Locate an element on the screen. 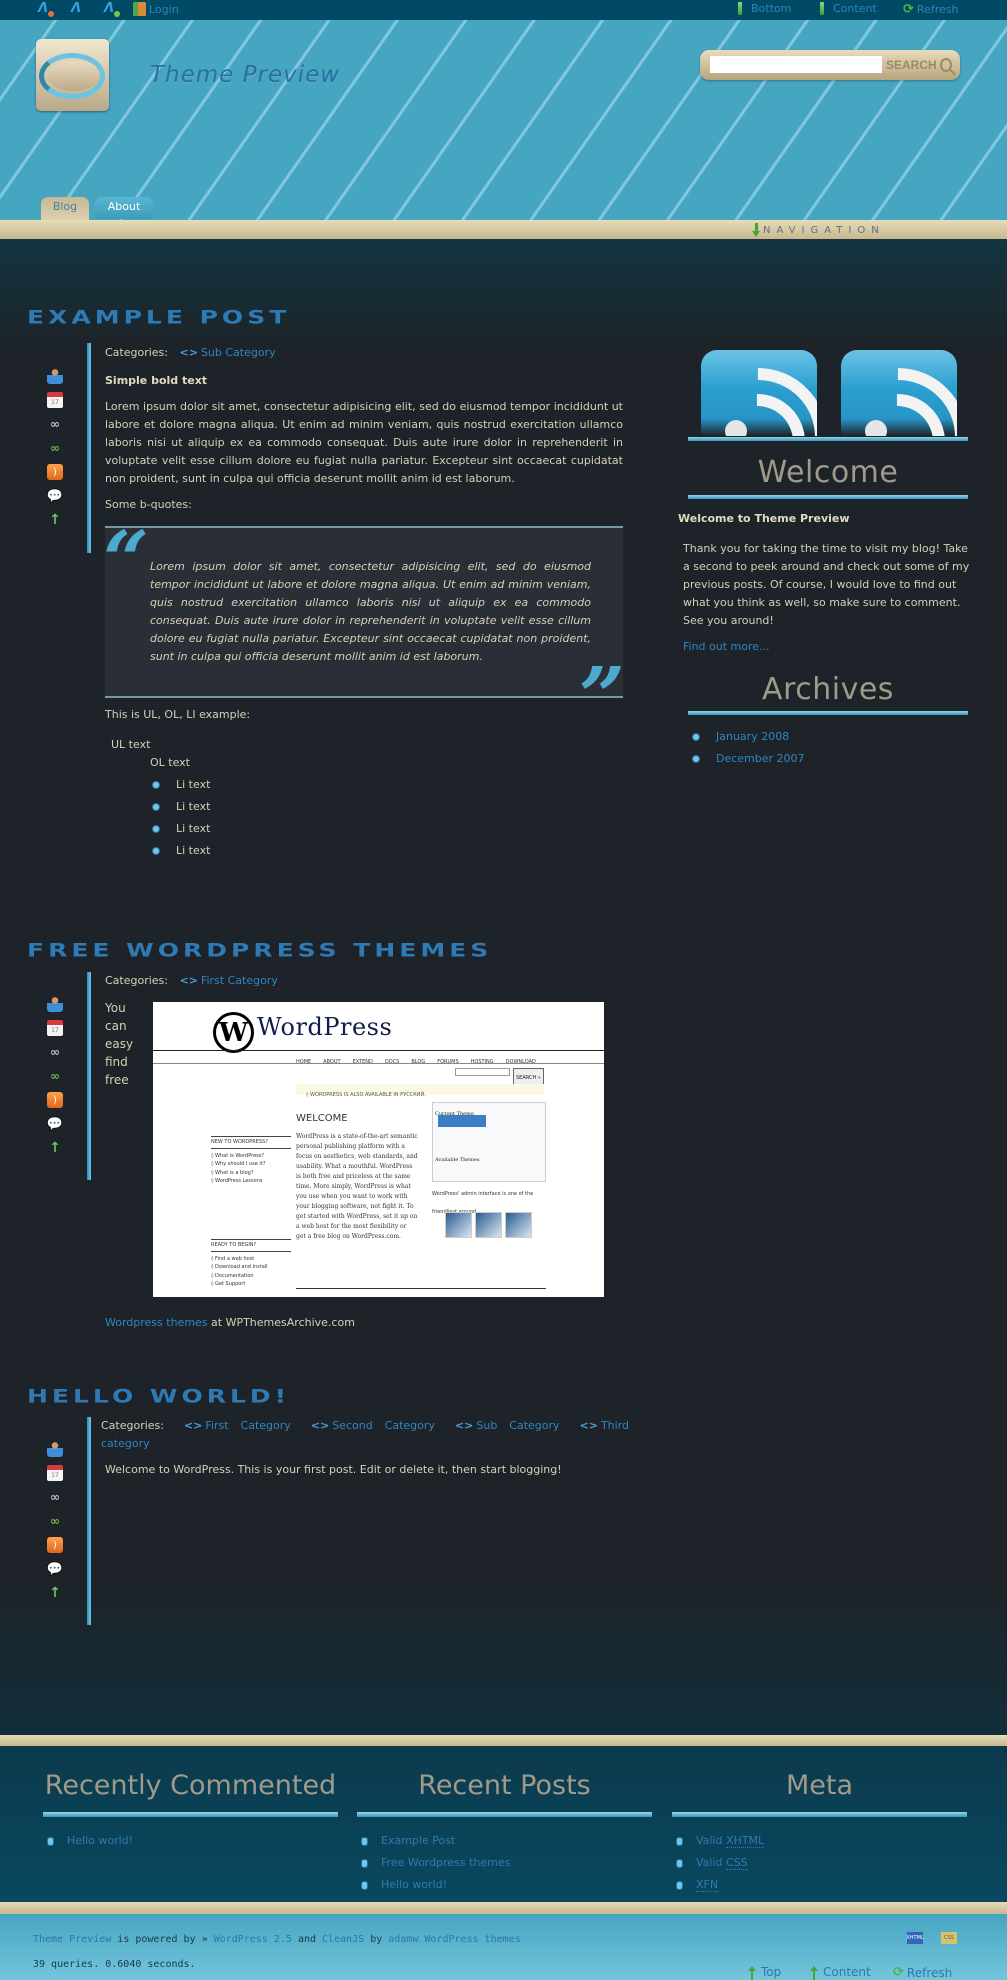  archive-item: December 2007 is located at coordinates (749, 759).